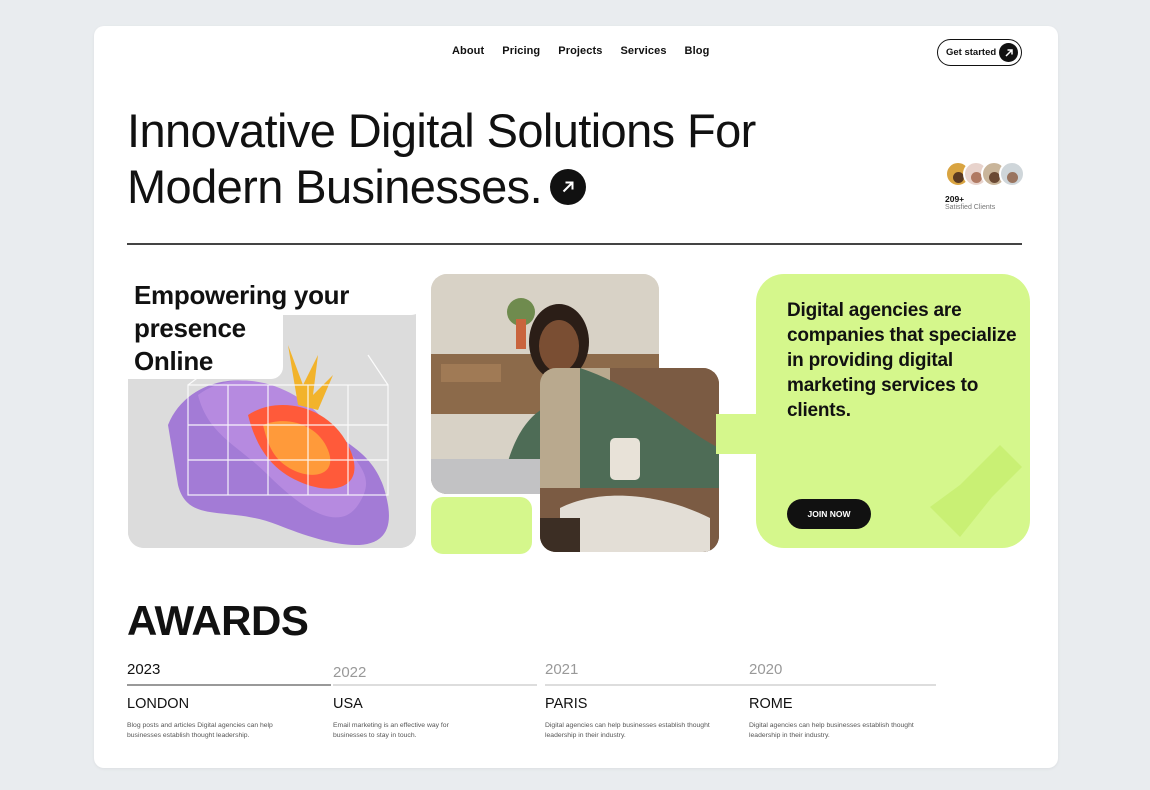 This screenshot has height=790, width=1150. Describe the element at coordinates (481, 525) in the screenshot. I see `green-accent-tab` at that location.